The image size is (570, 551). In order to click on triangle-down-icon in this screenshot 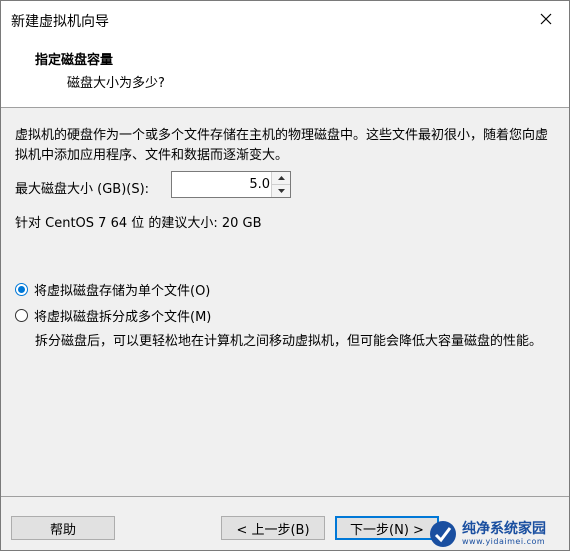, I will do `click(281, 191)`.